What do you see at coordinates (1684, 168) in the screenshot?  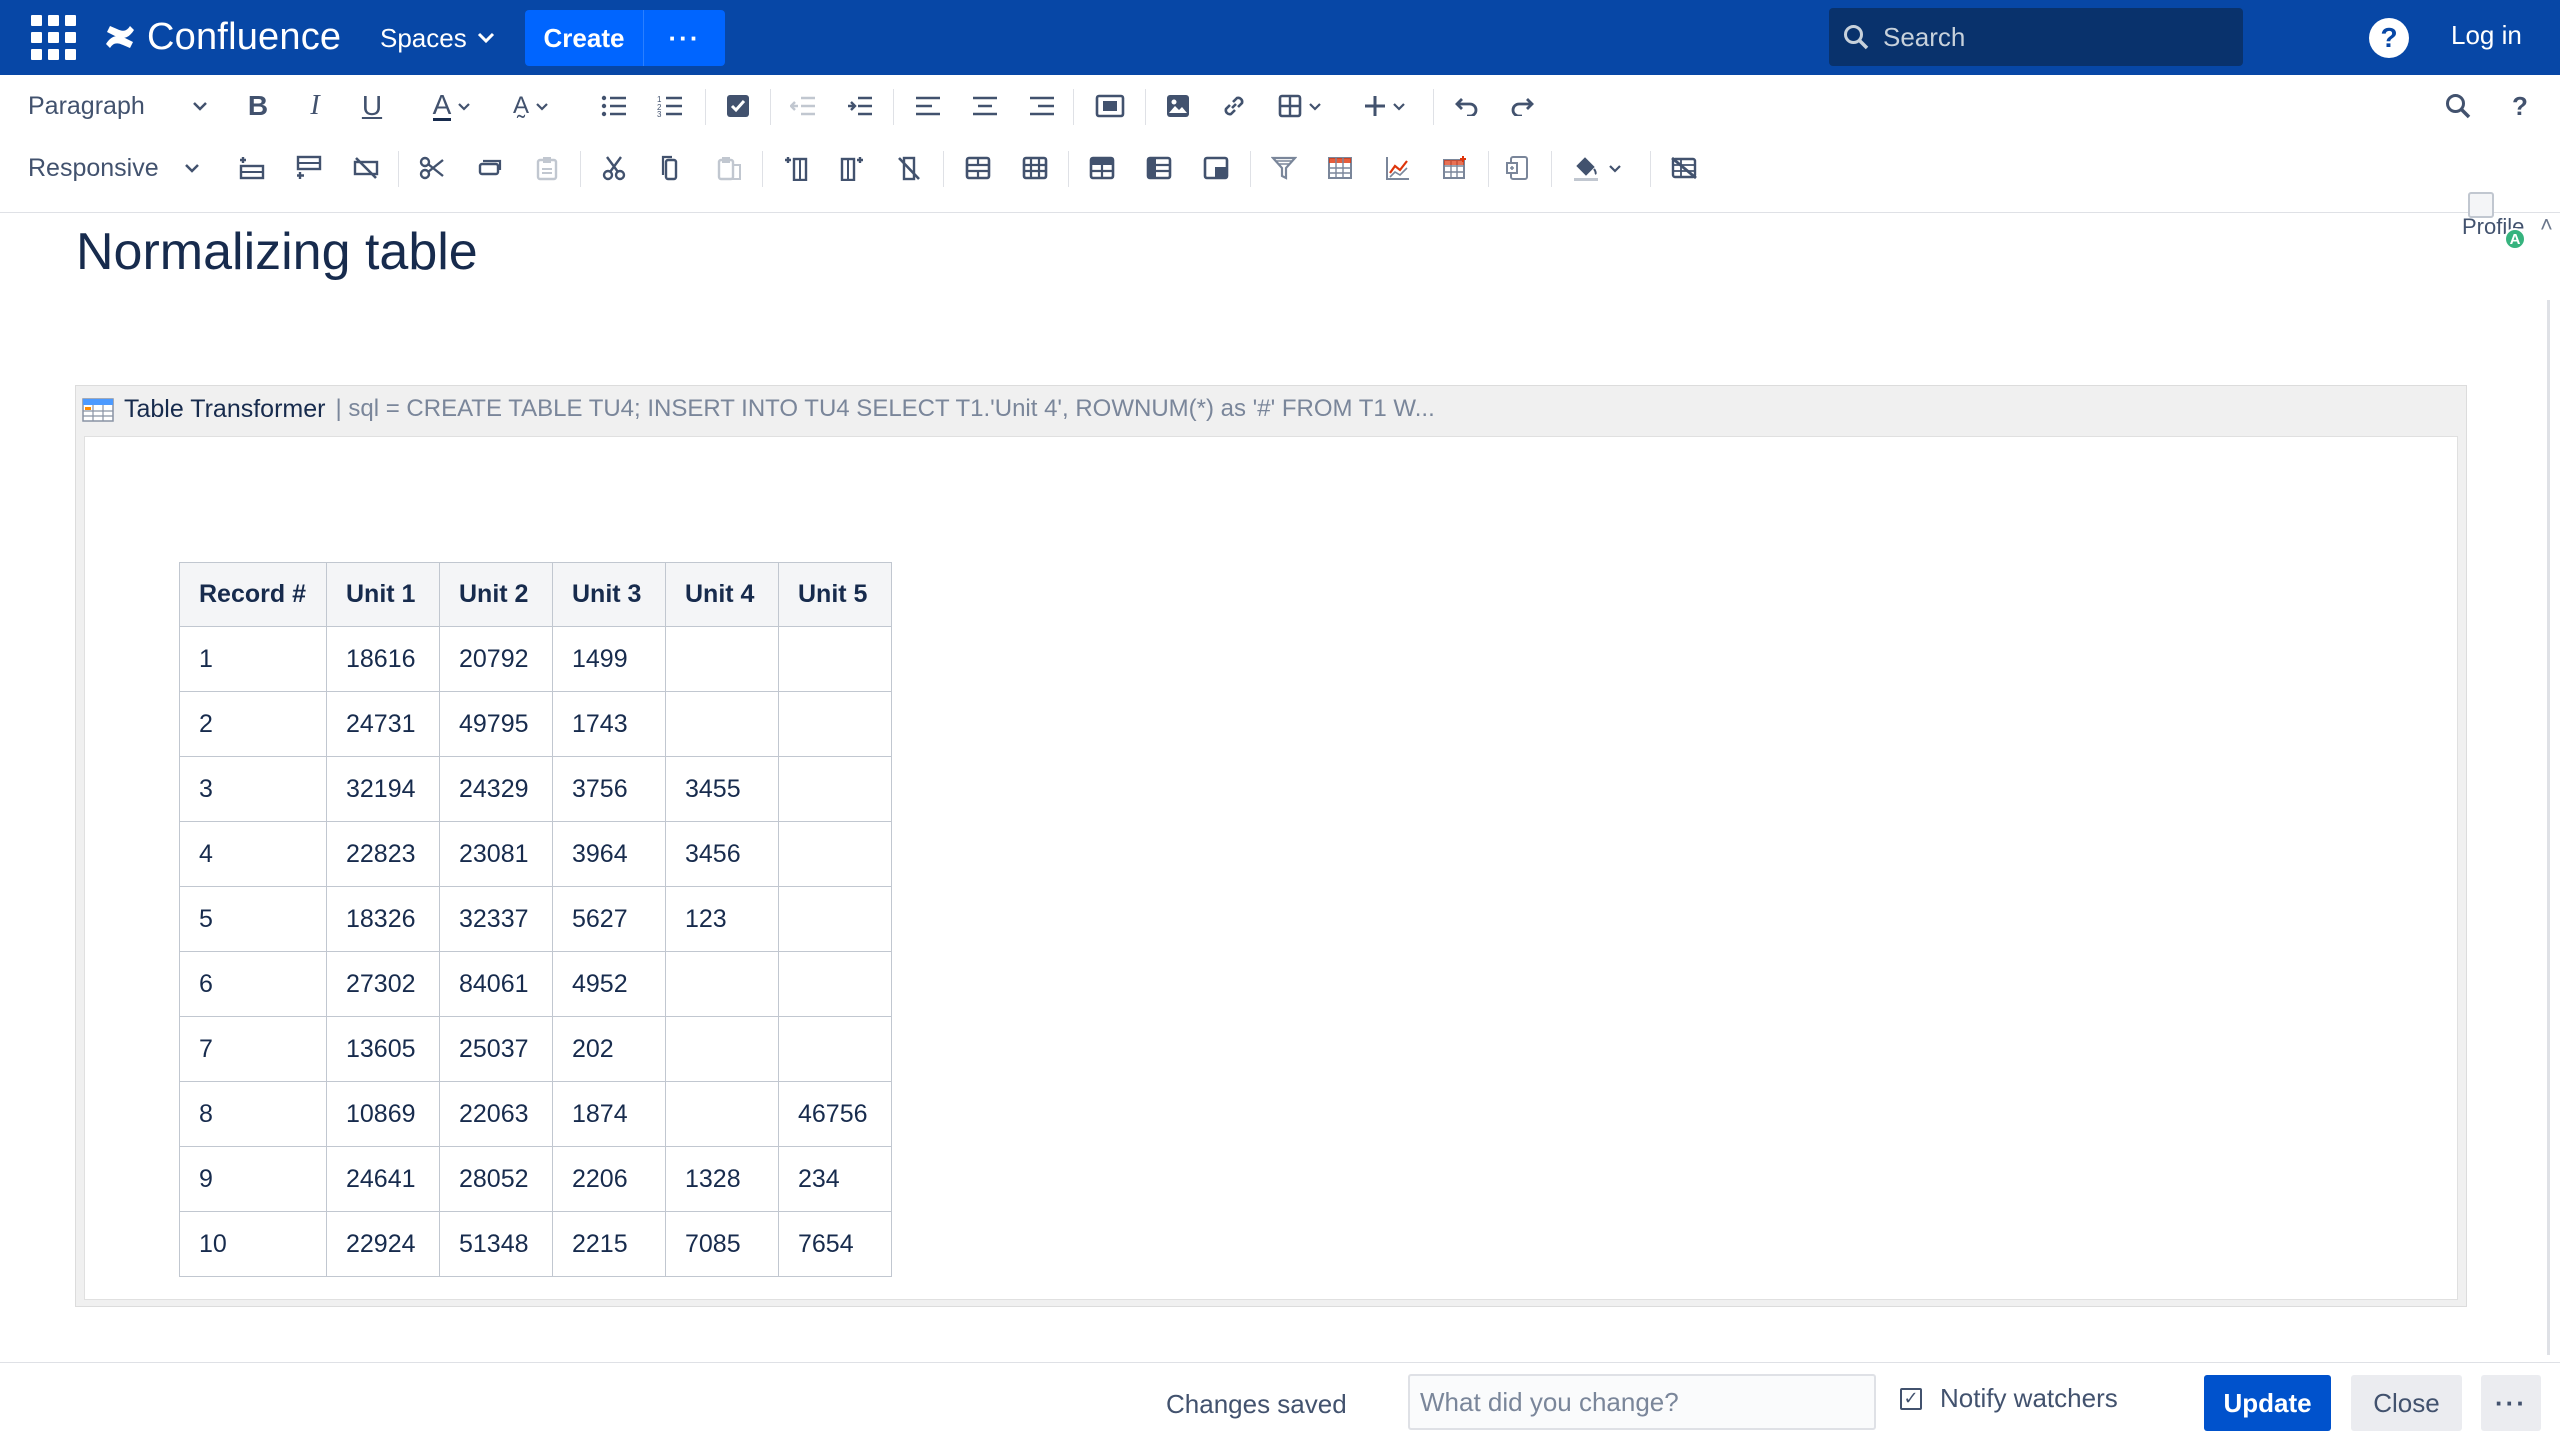 I see `delete-table-icon` at bounding box center [1684, 168].